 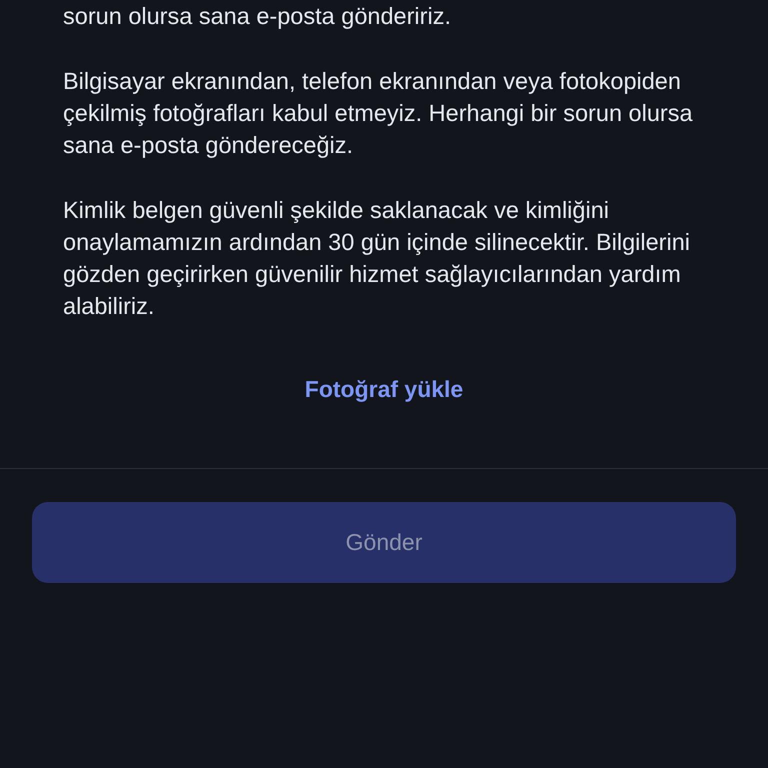 I want to click on info-paragraph: sorun olursa sana e-posta göndeririz., so click(x=257, y=16).